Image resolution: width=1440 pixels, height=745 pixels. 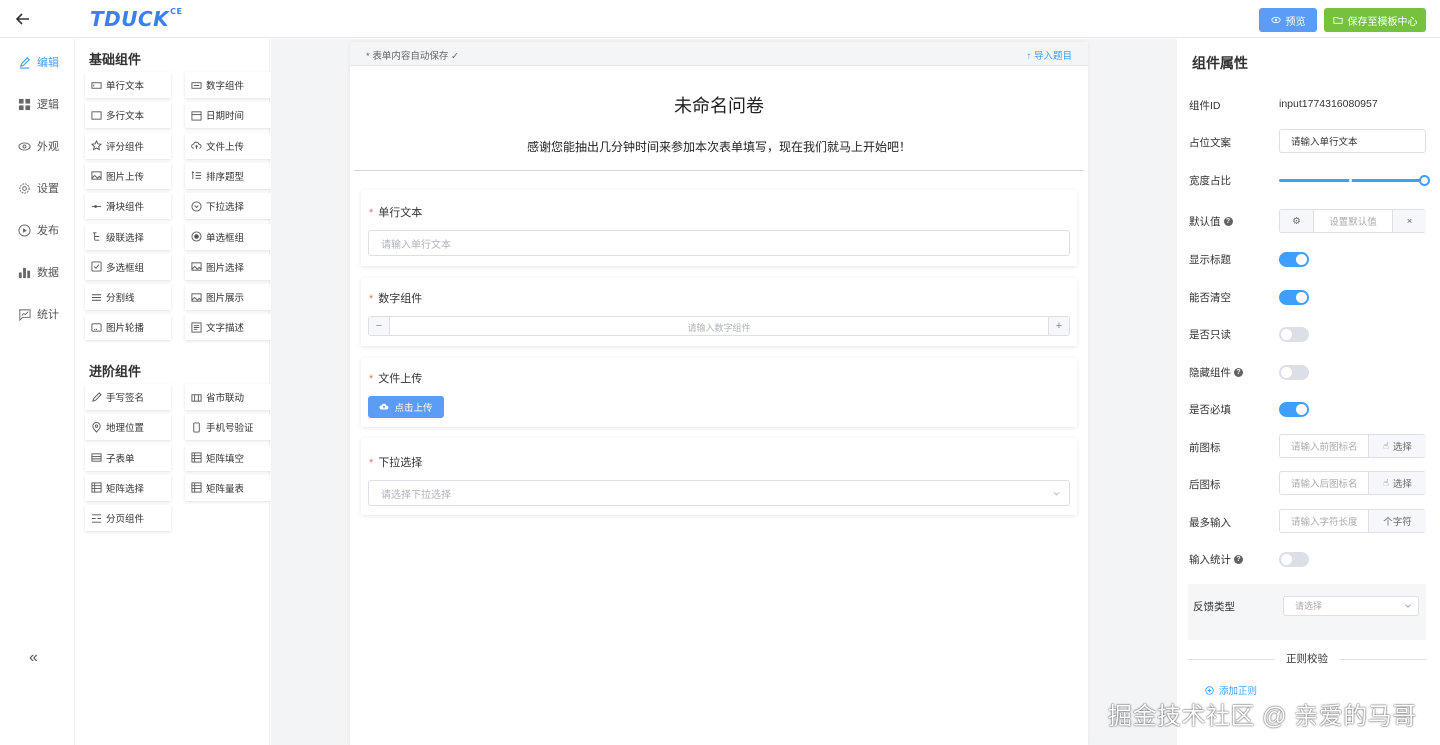 I want to click on component-item: 滑块组件, so click(x=128, y=206).